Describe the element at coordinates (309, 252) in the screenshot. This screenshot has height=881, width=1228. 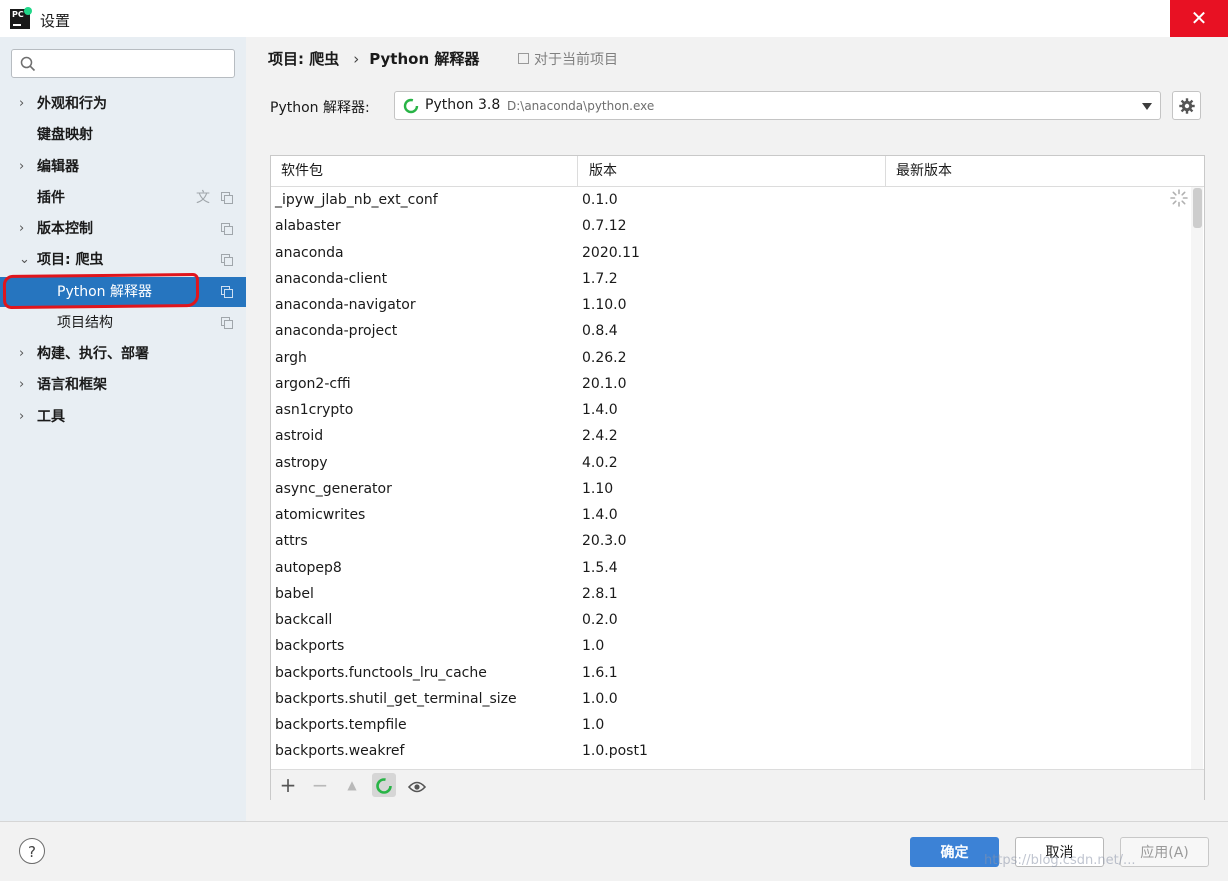
I see `package-name: anaconda` at that location.